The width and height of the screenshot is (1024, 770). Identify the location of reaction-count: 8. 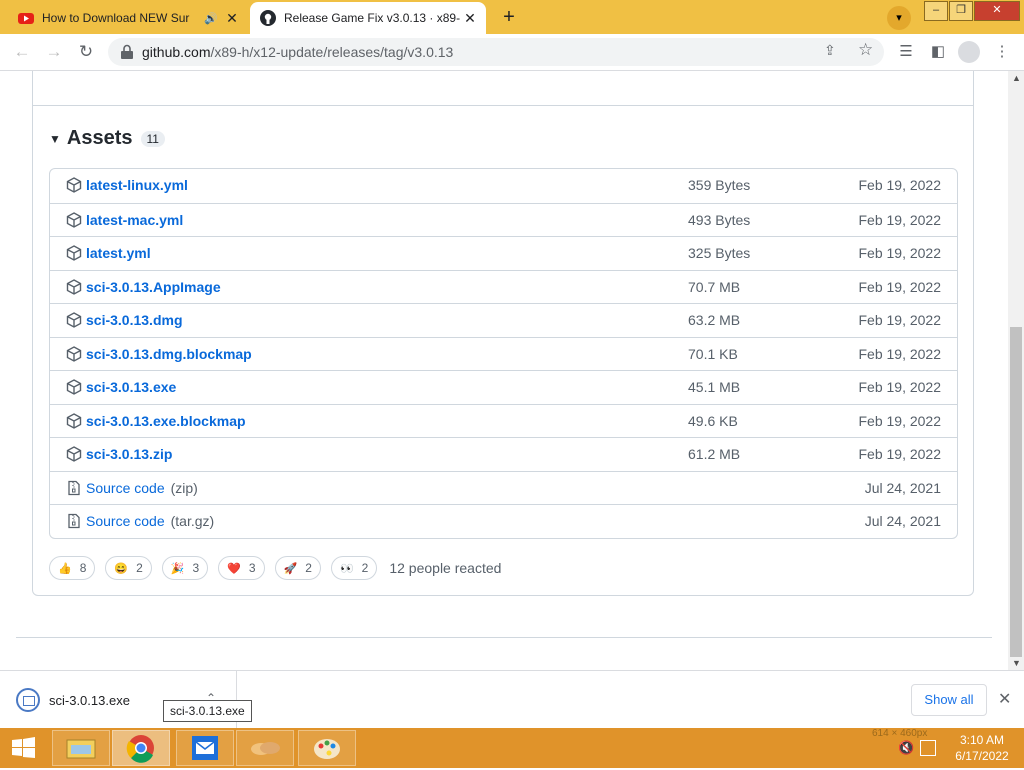
(83, 568).